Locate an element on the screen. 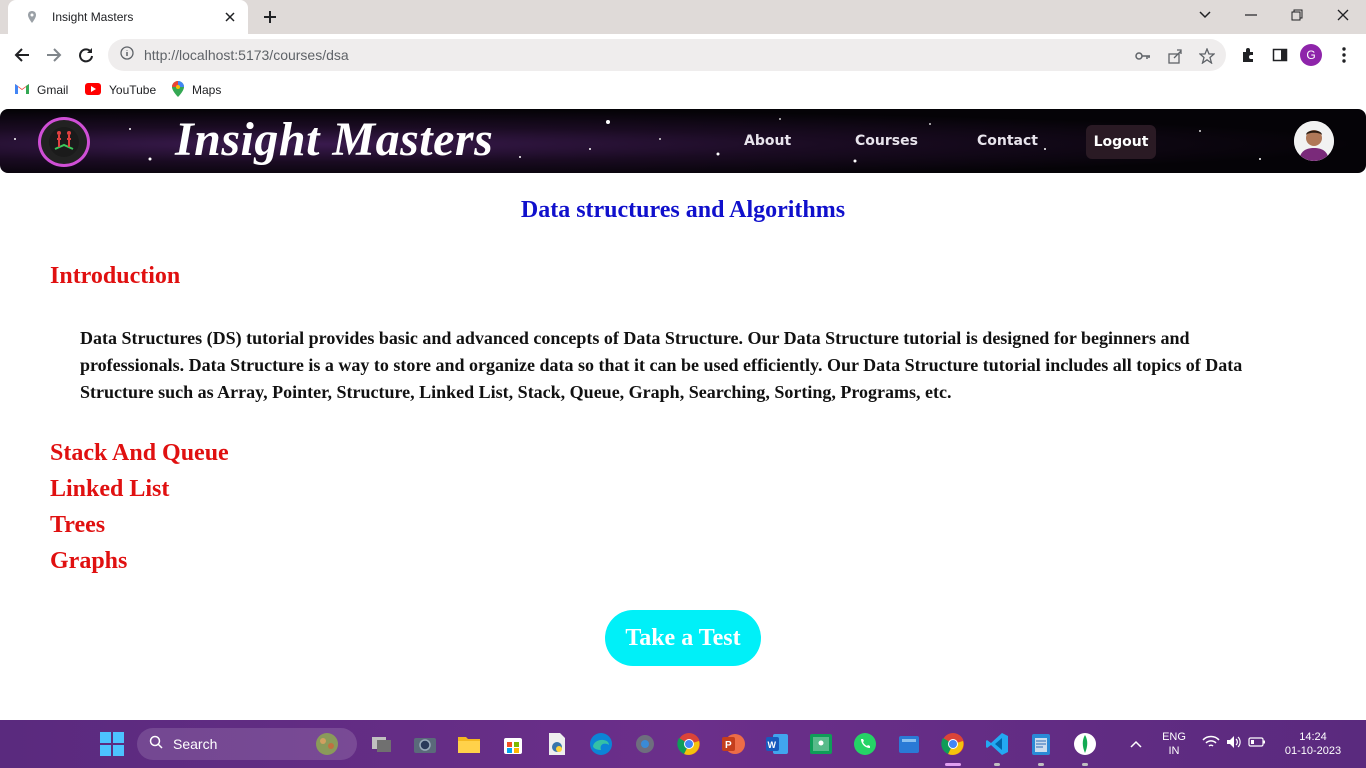  camera-app-icon is located at coordinates (425, 744).